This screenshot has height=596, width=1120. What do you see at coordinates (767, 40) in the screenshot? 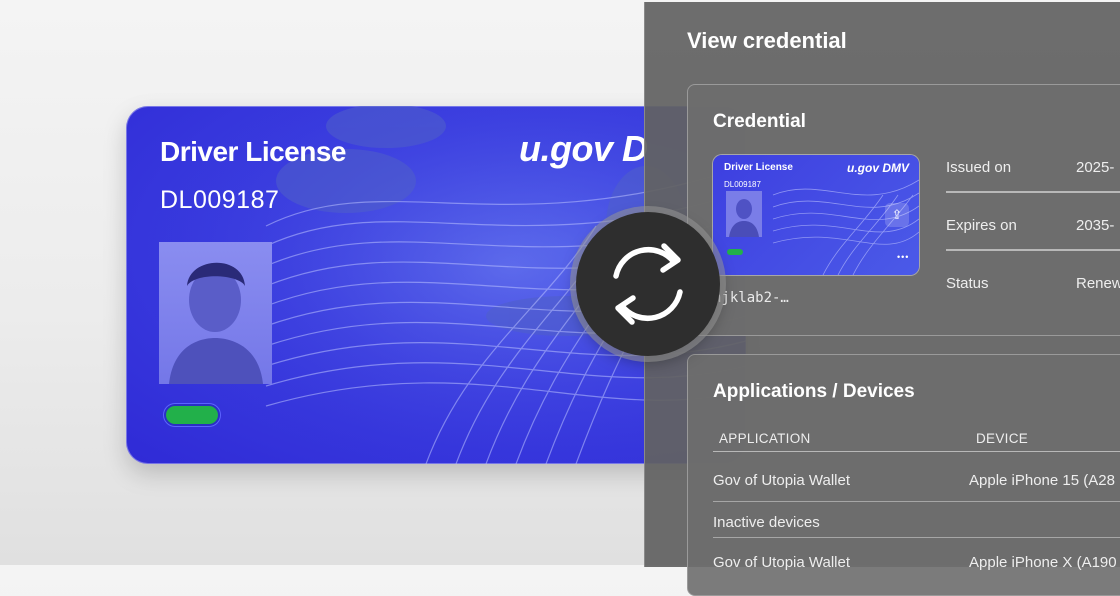
I see `panel-title: View credential` at bounding box center [767, 40].